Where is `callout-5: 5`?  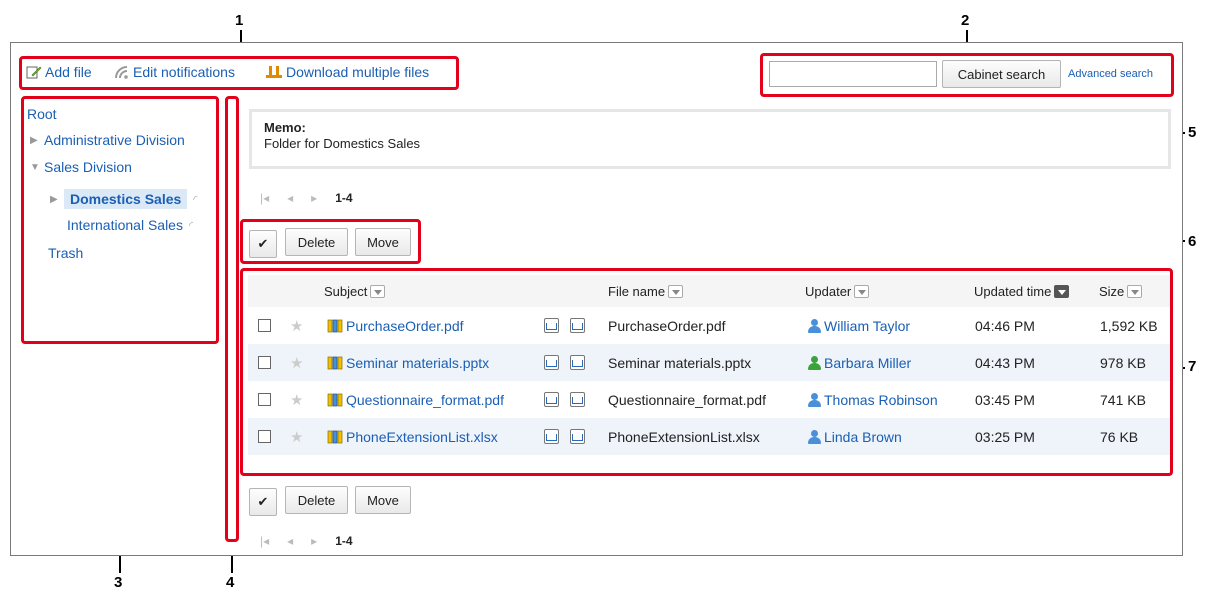 callout-5: 5 is located at coordinates (1192, 132).